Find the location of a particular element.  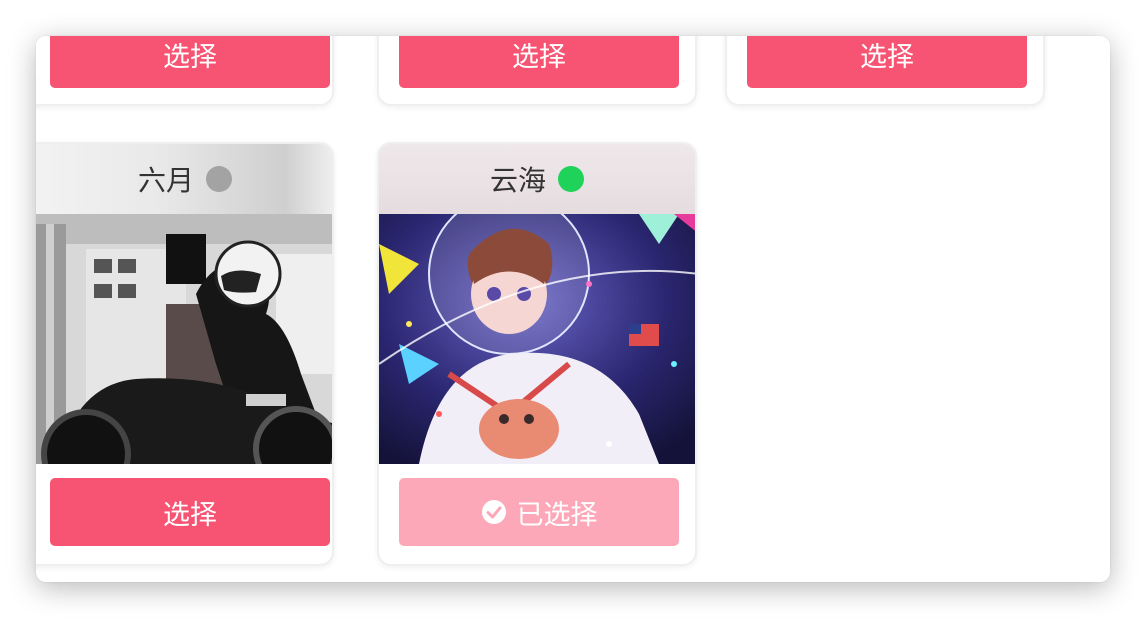

status-offline-indicator is located at coordinates (219, 179).